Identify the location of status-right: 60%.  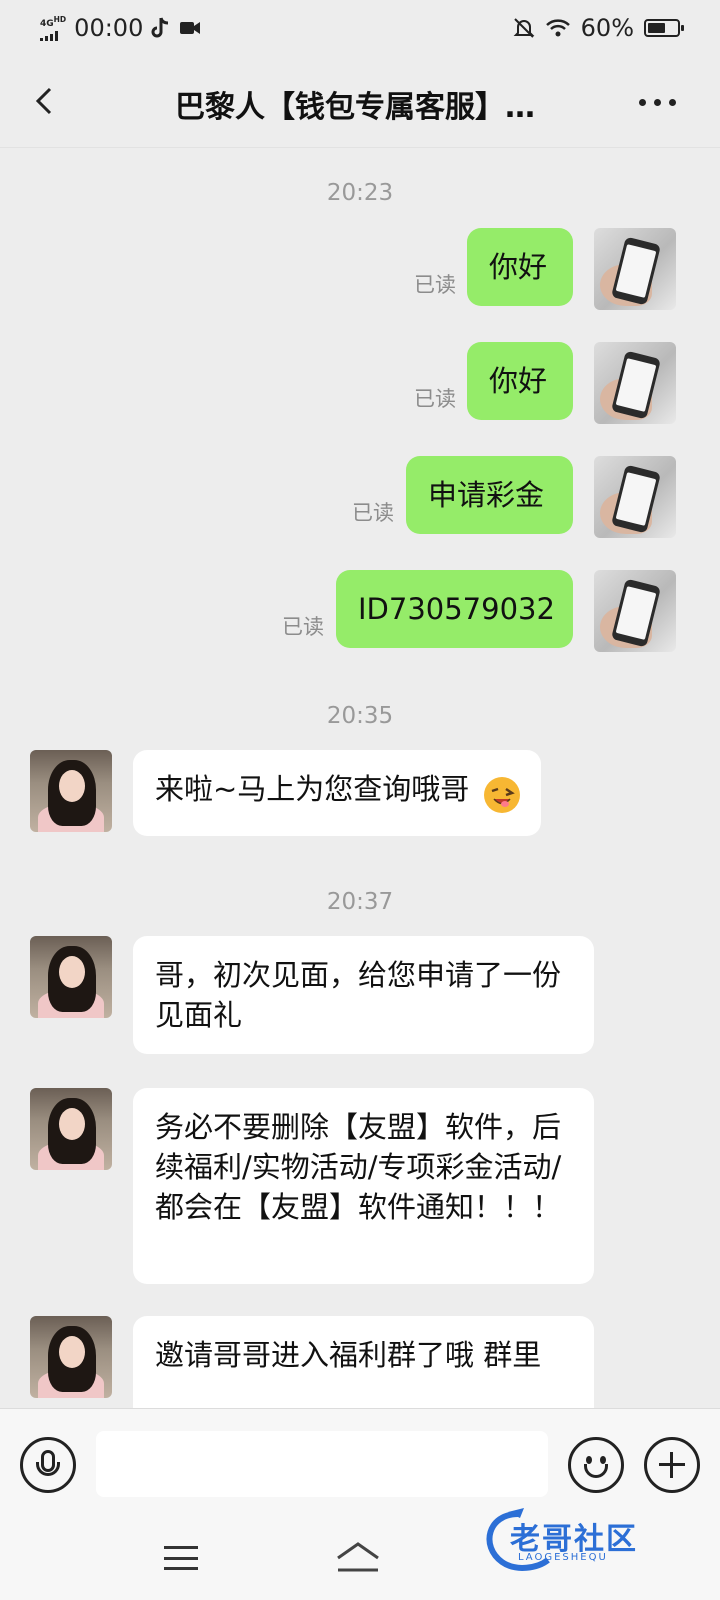
(598, 28).